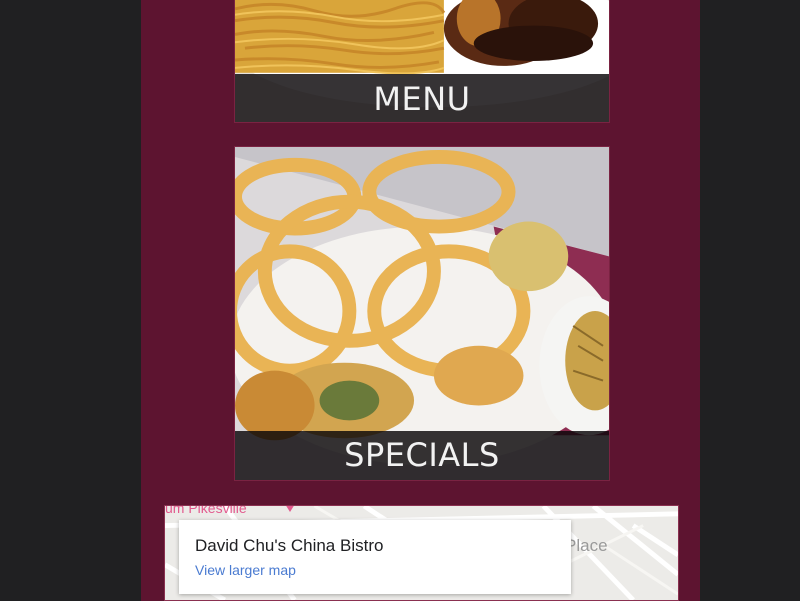  What do you see at coordinates (422, 61) in the screenshot?
I see `menu-tile: MENU` at bounding box center [422, 61].